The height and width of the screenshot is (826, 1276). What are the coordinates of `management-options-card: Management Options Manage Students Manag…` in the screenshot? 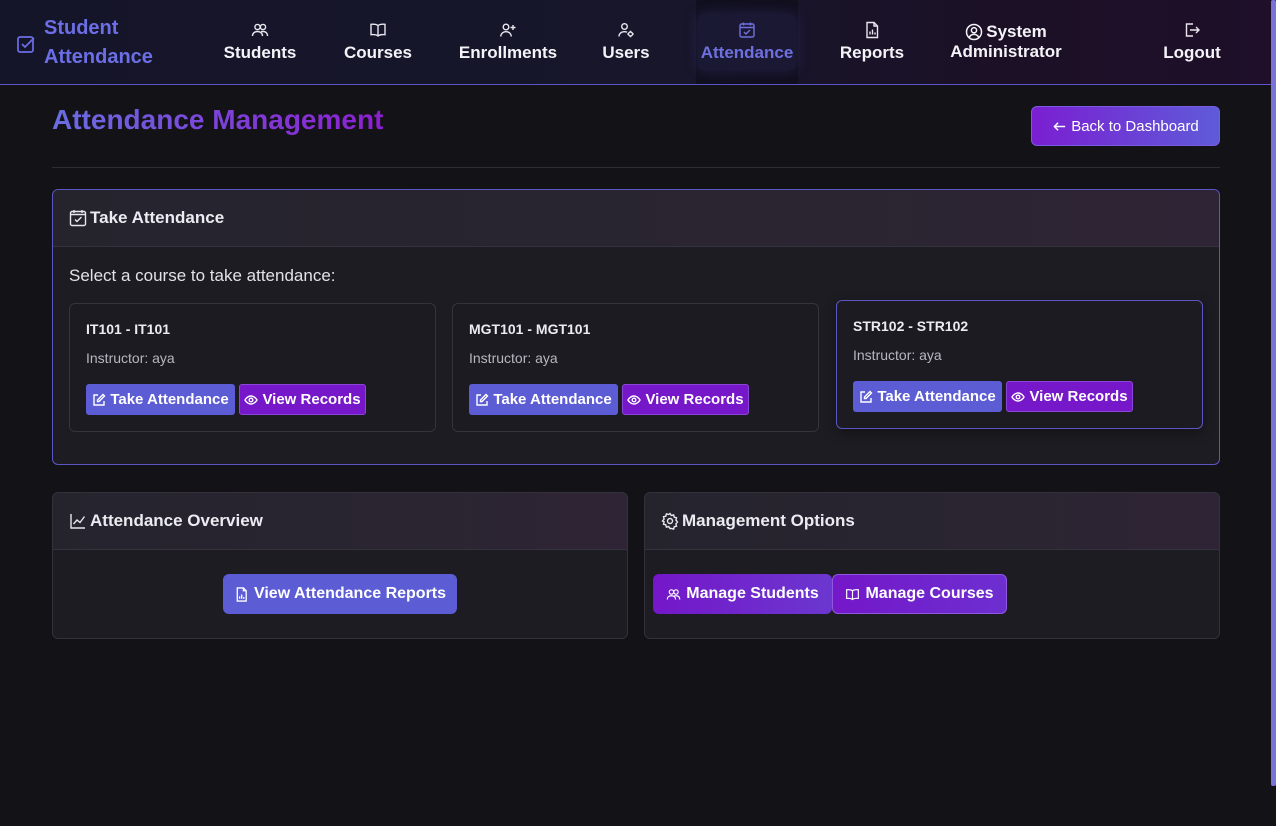 It's located at (932, 565).